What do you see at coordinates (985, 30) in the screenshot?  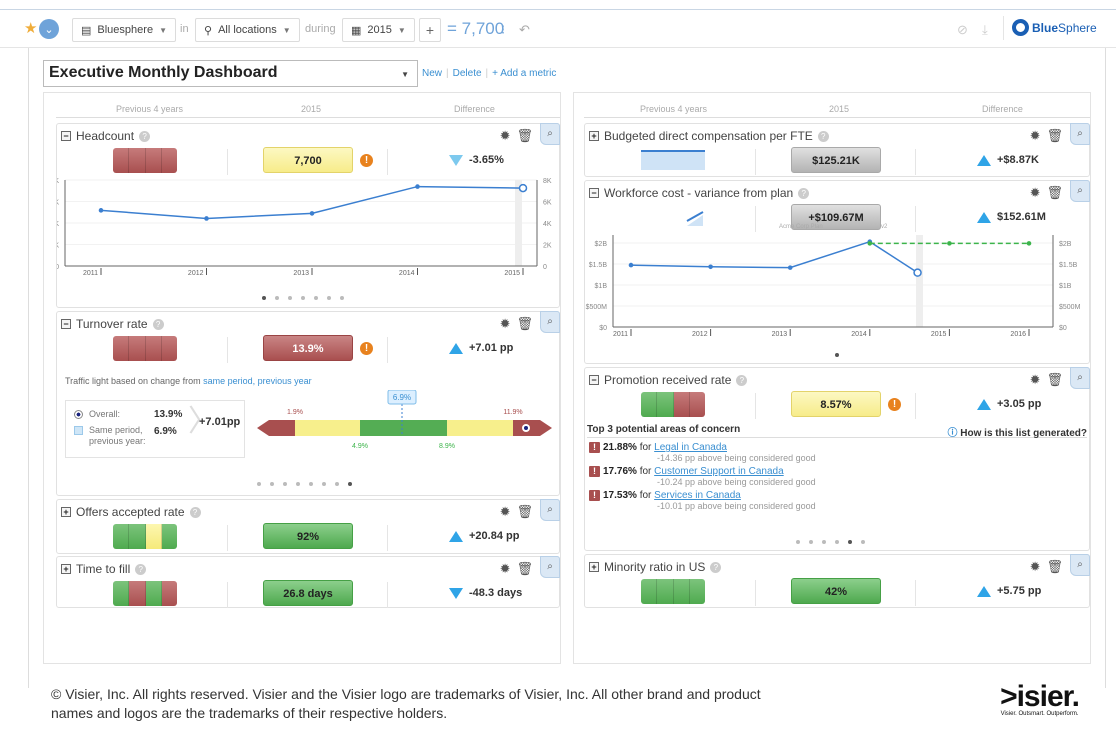 I see `download-icon: ⤓` at bounding box center [985, 30].